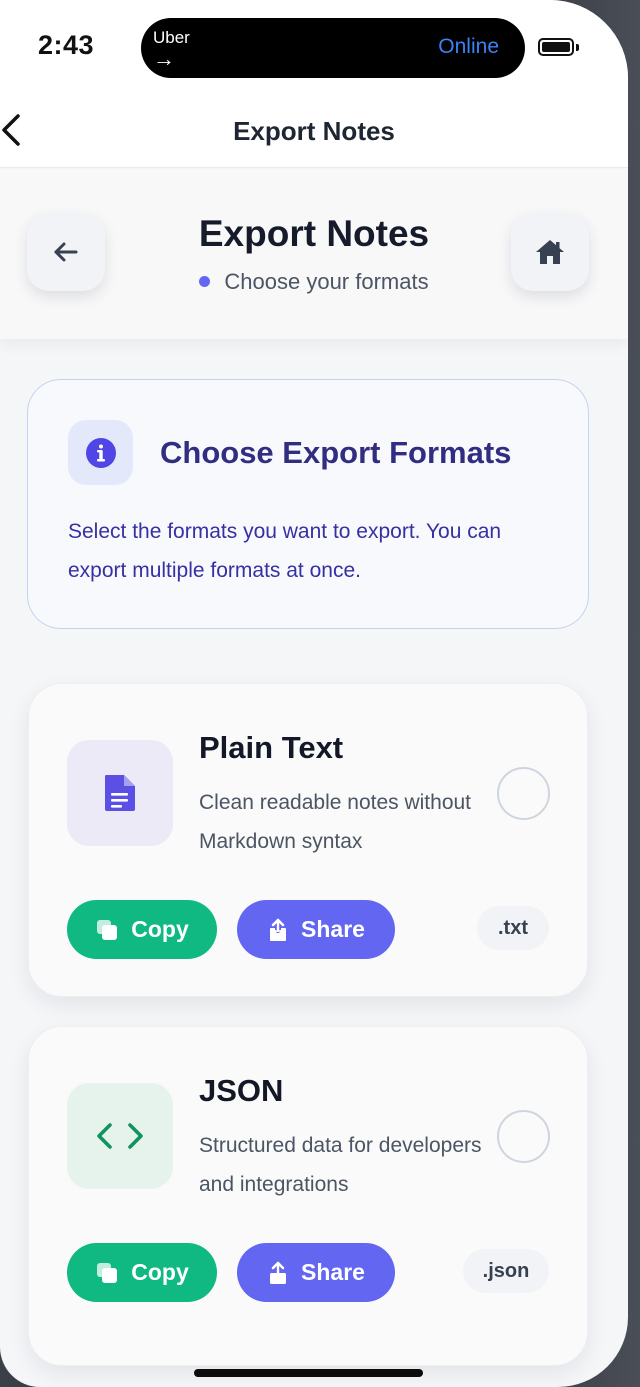 The width and height of the screenshot is (640, 1387). What do you see at coordinates (66, 45) in the screenshot?
I see `status-time: 2:43` at bounding box center [66, 45].